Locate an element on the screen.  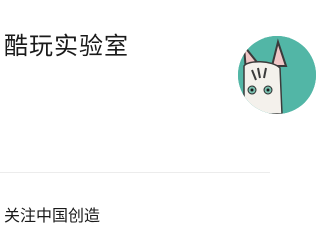
cat-avatar-icon is located at coordinates (277, 75).